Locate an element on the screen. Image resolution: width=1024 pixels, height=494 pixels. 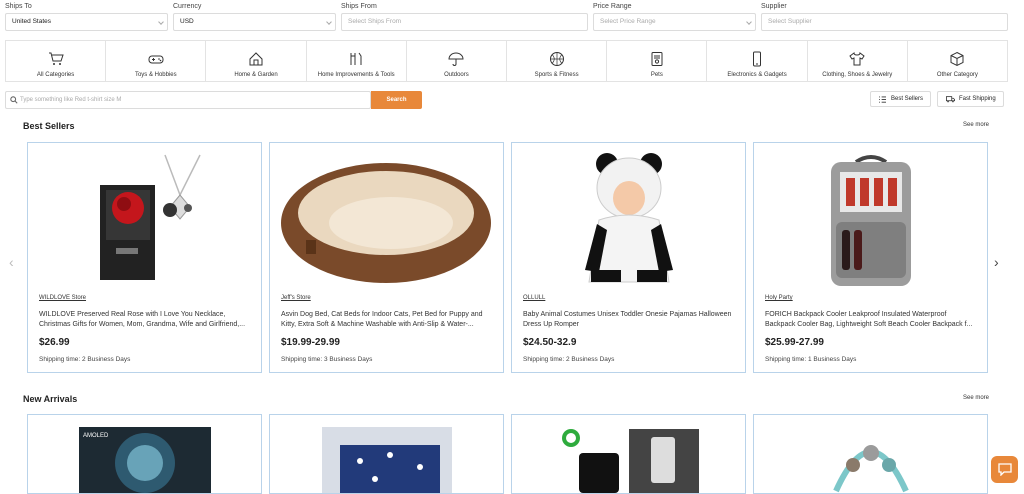
category-label: Other Category is located at coordinates (957, 74).